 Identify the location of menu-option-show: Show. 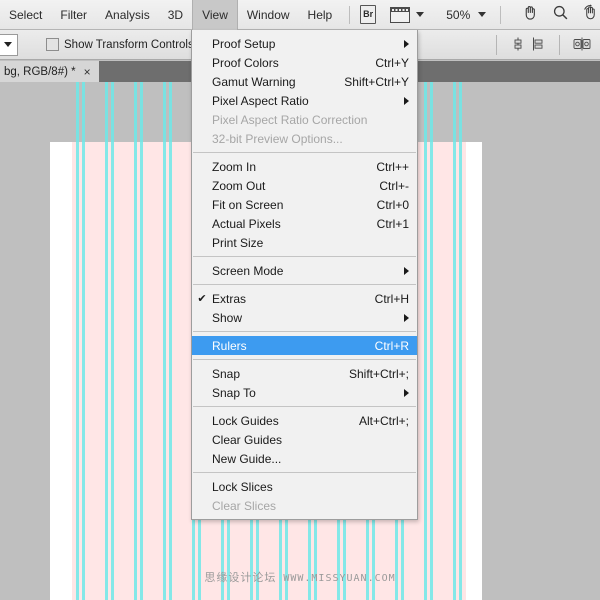
(304, 317).